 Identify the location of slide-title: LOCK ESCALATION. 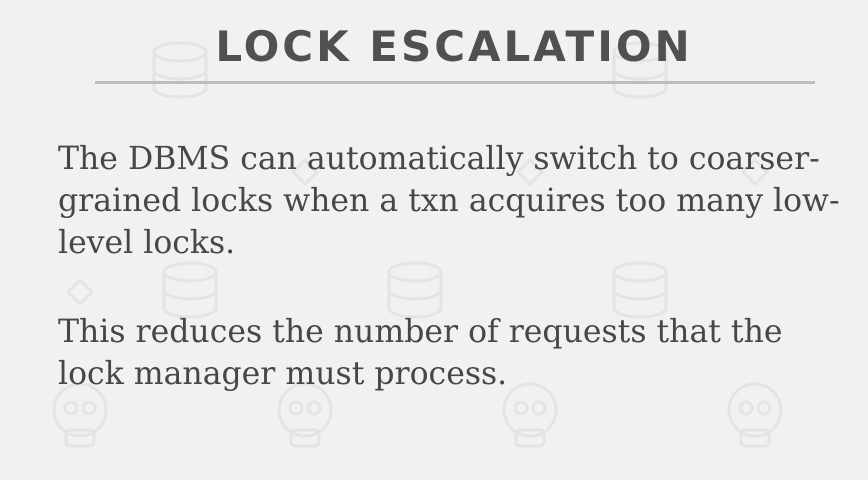
(454, 46).